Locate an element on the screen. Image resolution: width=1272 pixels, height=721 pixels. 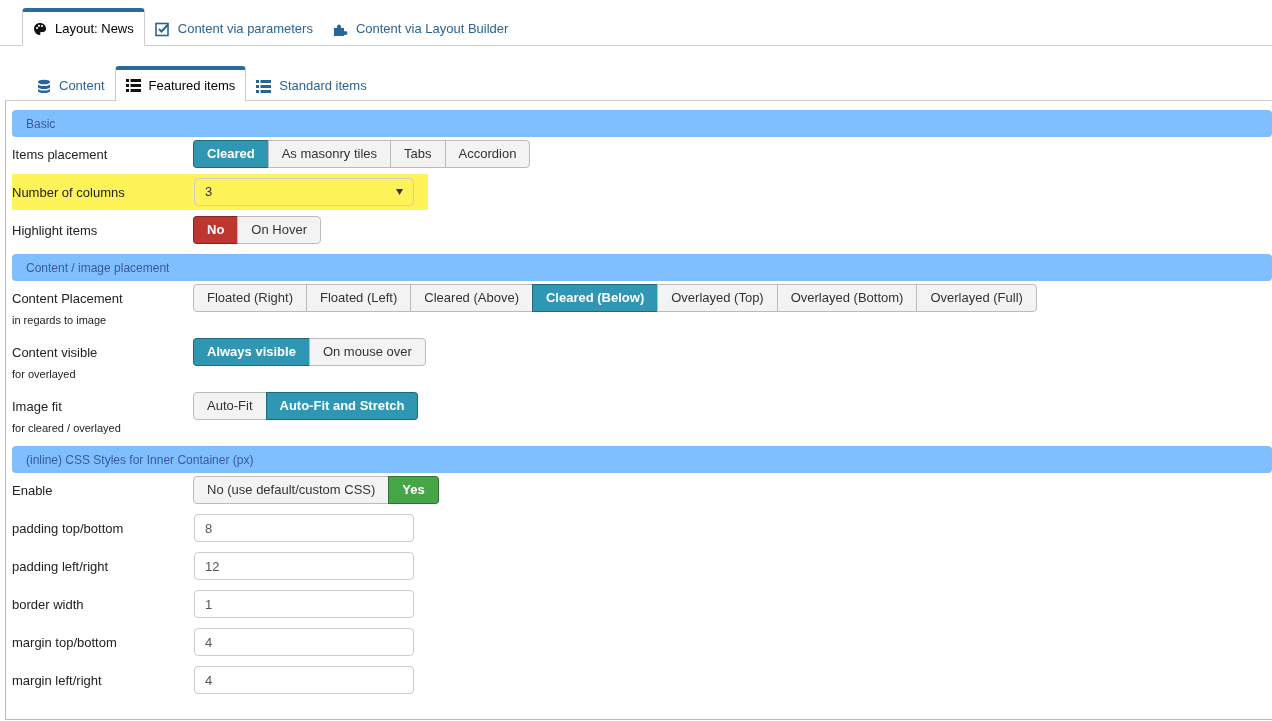
text-input: 12 is located at coordinates (304, 566).